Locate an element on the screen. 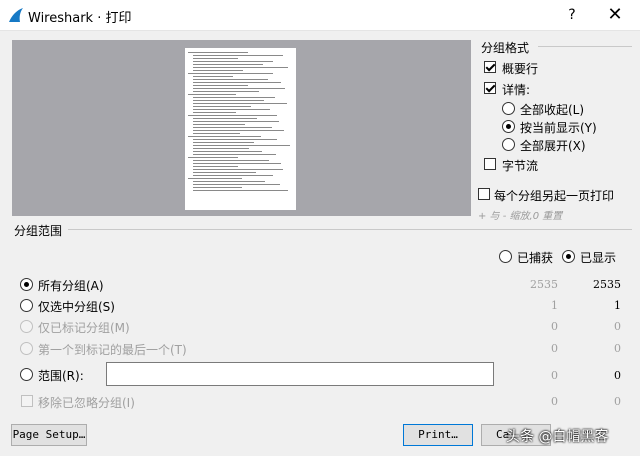 The image size is (640, 456). selected-only-radio is located at coordinates (26, 305).